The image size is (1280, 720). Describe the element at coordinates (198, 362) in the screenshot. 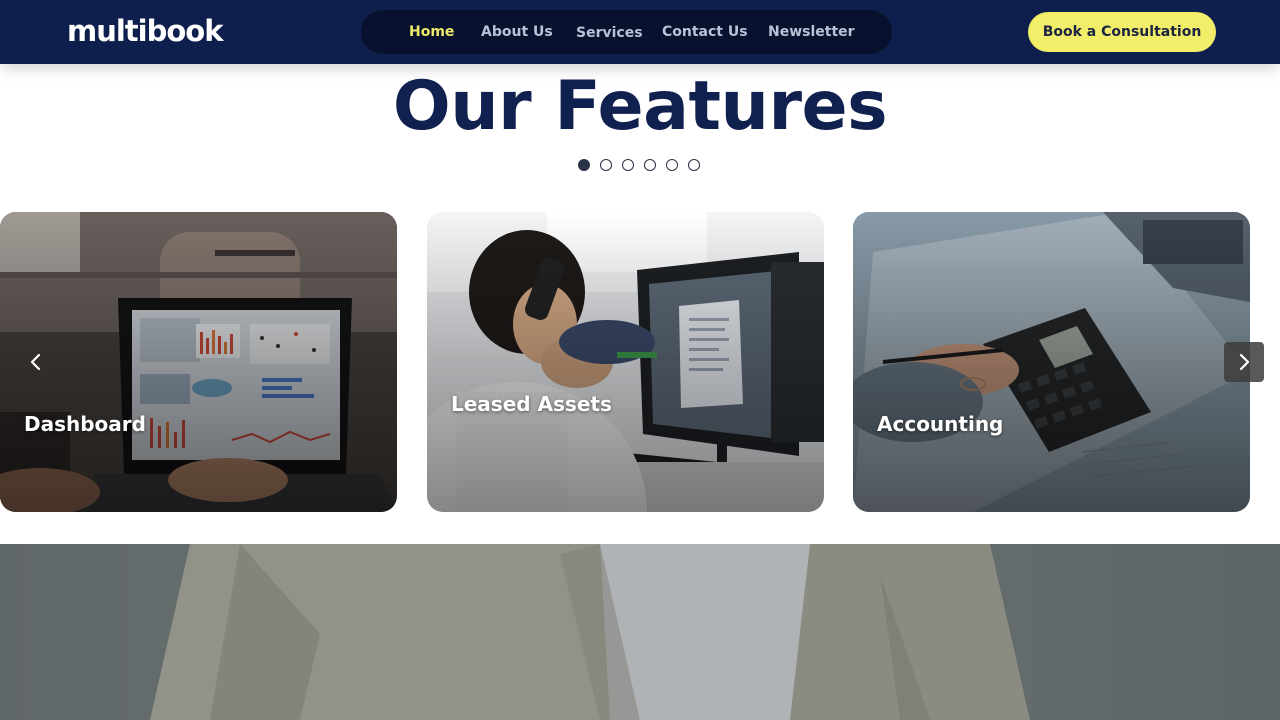

I see `feature-card-dashboard: Dashboard` at that location.